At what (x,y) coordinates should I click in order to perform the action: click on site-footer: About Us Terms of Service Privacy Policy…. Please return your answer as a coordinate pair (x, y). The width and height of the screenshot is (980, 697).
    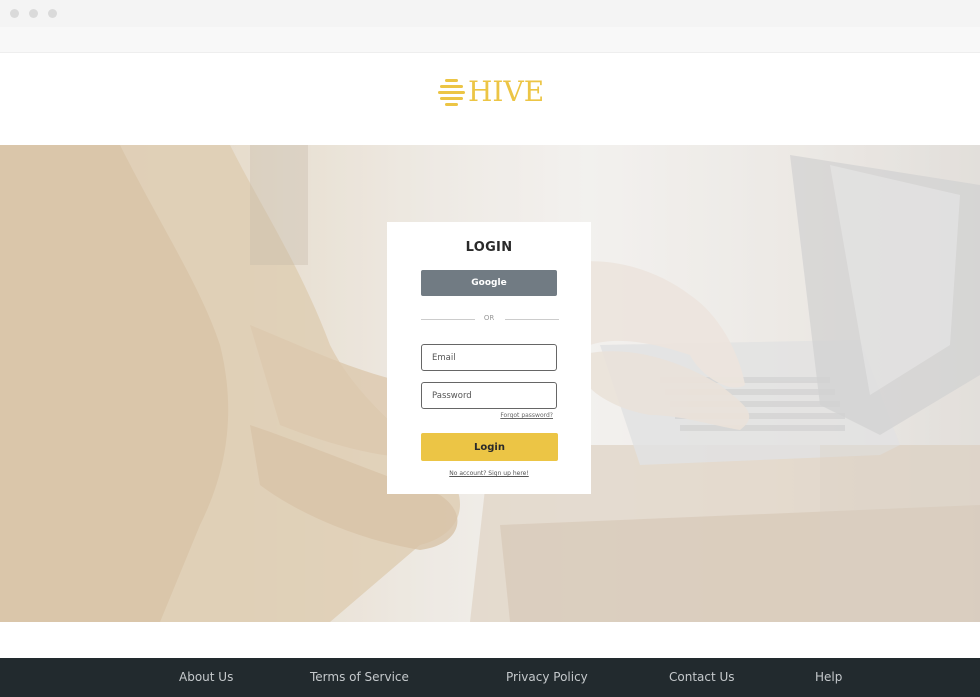
    Looking at the image, I should click on (490, 677).